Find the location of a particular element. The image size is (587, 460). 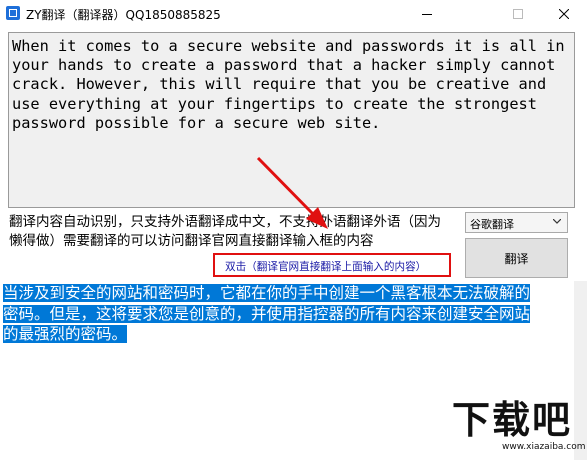

translation-engine-select: 谷歌翻译 is located at coordinates (516, 222).